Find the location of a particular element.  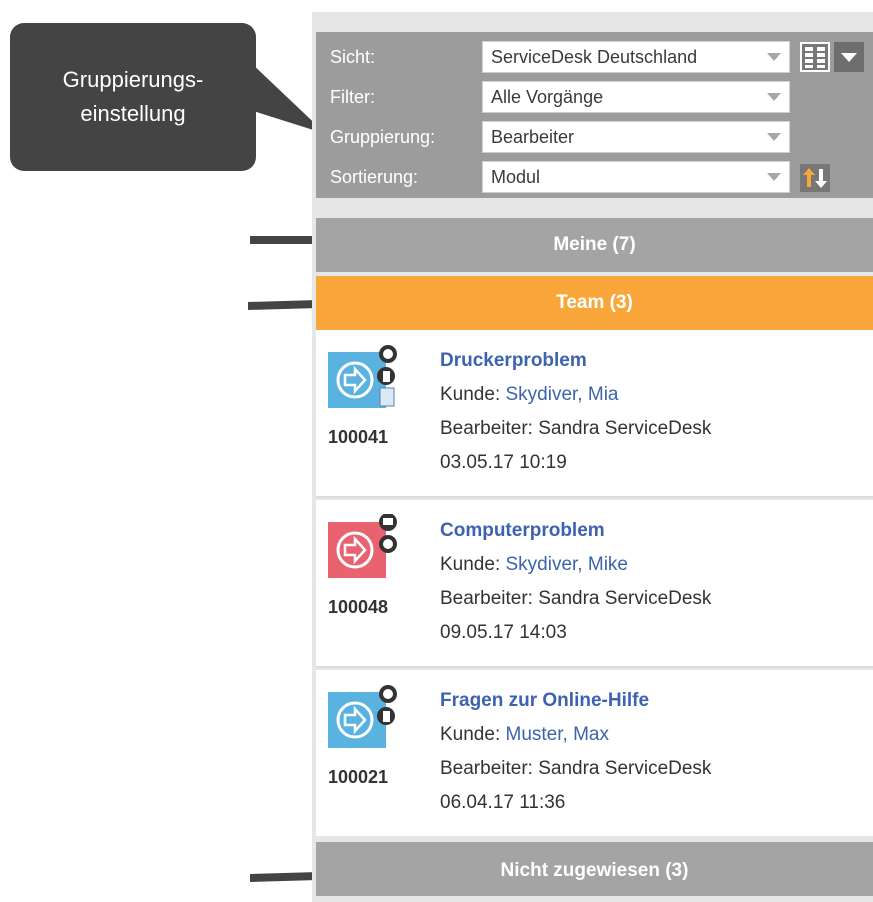

kunde-link: Skydiver, Mike is located at coordinates (567, 564).